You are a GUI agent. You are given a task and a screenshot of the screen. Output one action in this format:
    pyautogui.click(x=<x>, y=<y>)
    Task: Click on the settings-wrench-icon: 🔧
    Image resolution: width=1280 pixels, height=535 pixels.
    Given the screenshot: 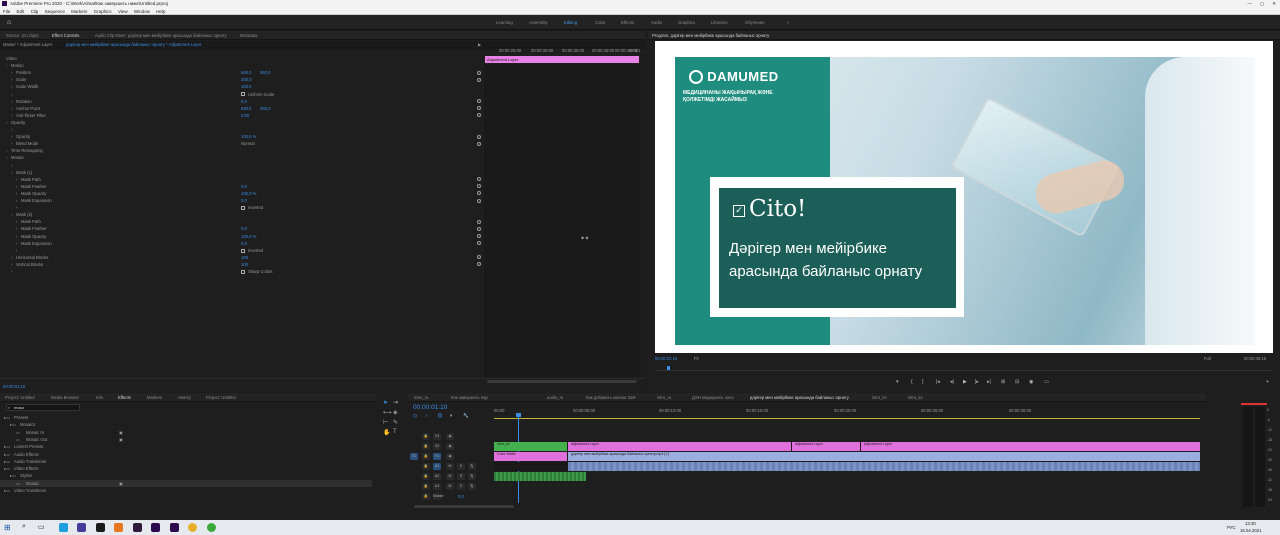 What is the action you would take?
    pyautogui.click(x=466, y=416)
    